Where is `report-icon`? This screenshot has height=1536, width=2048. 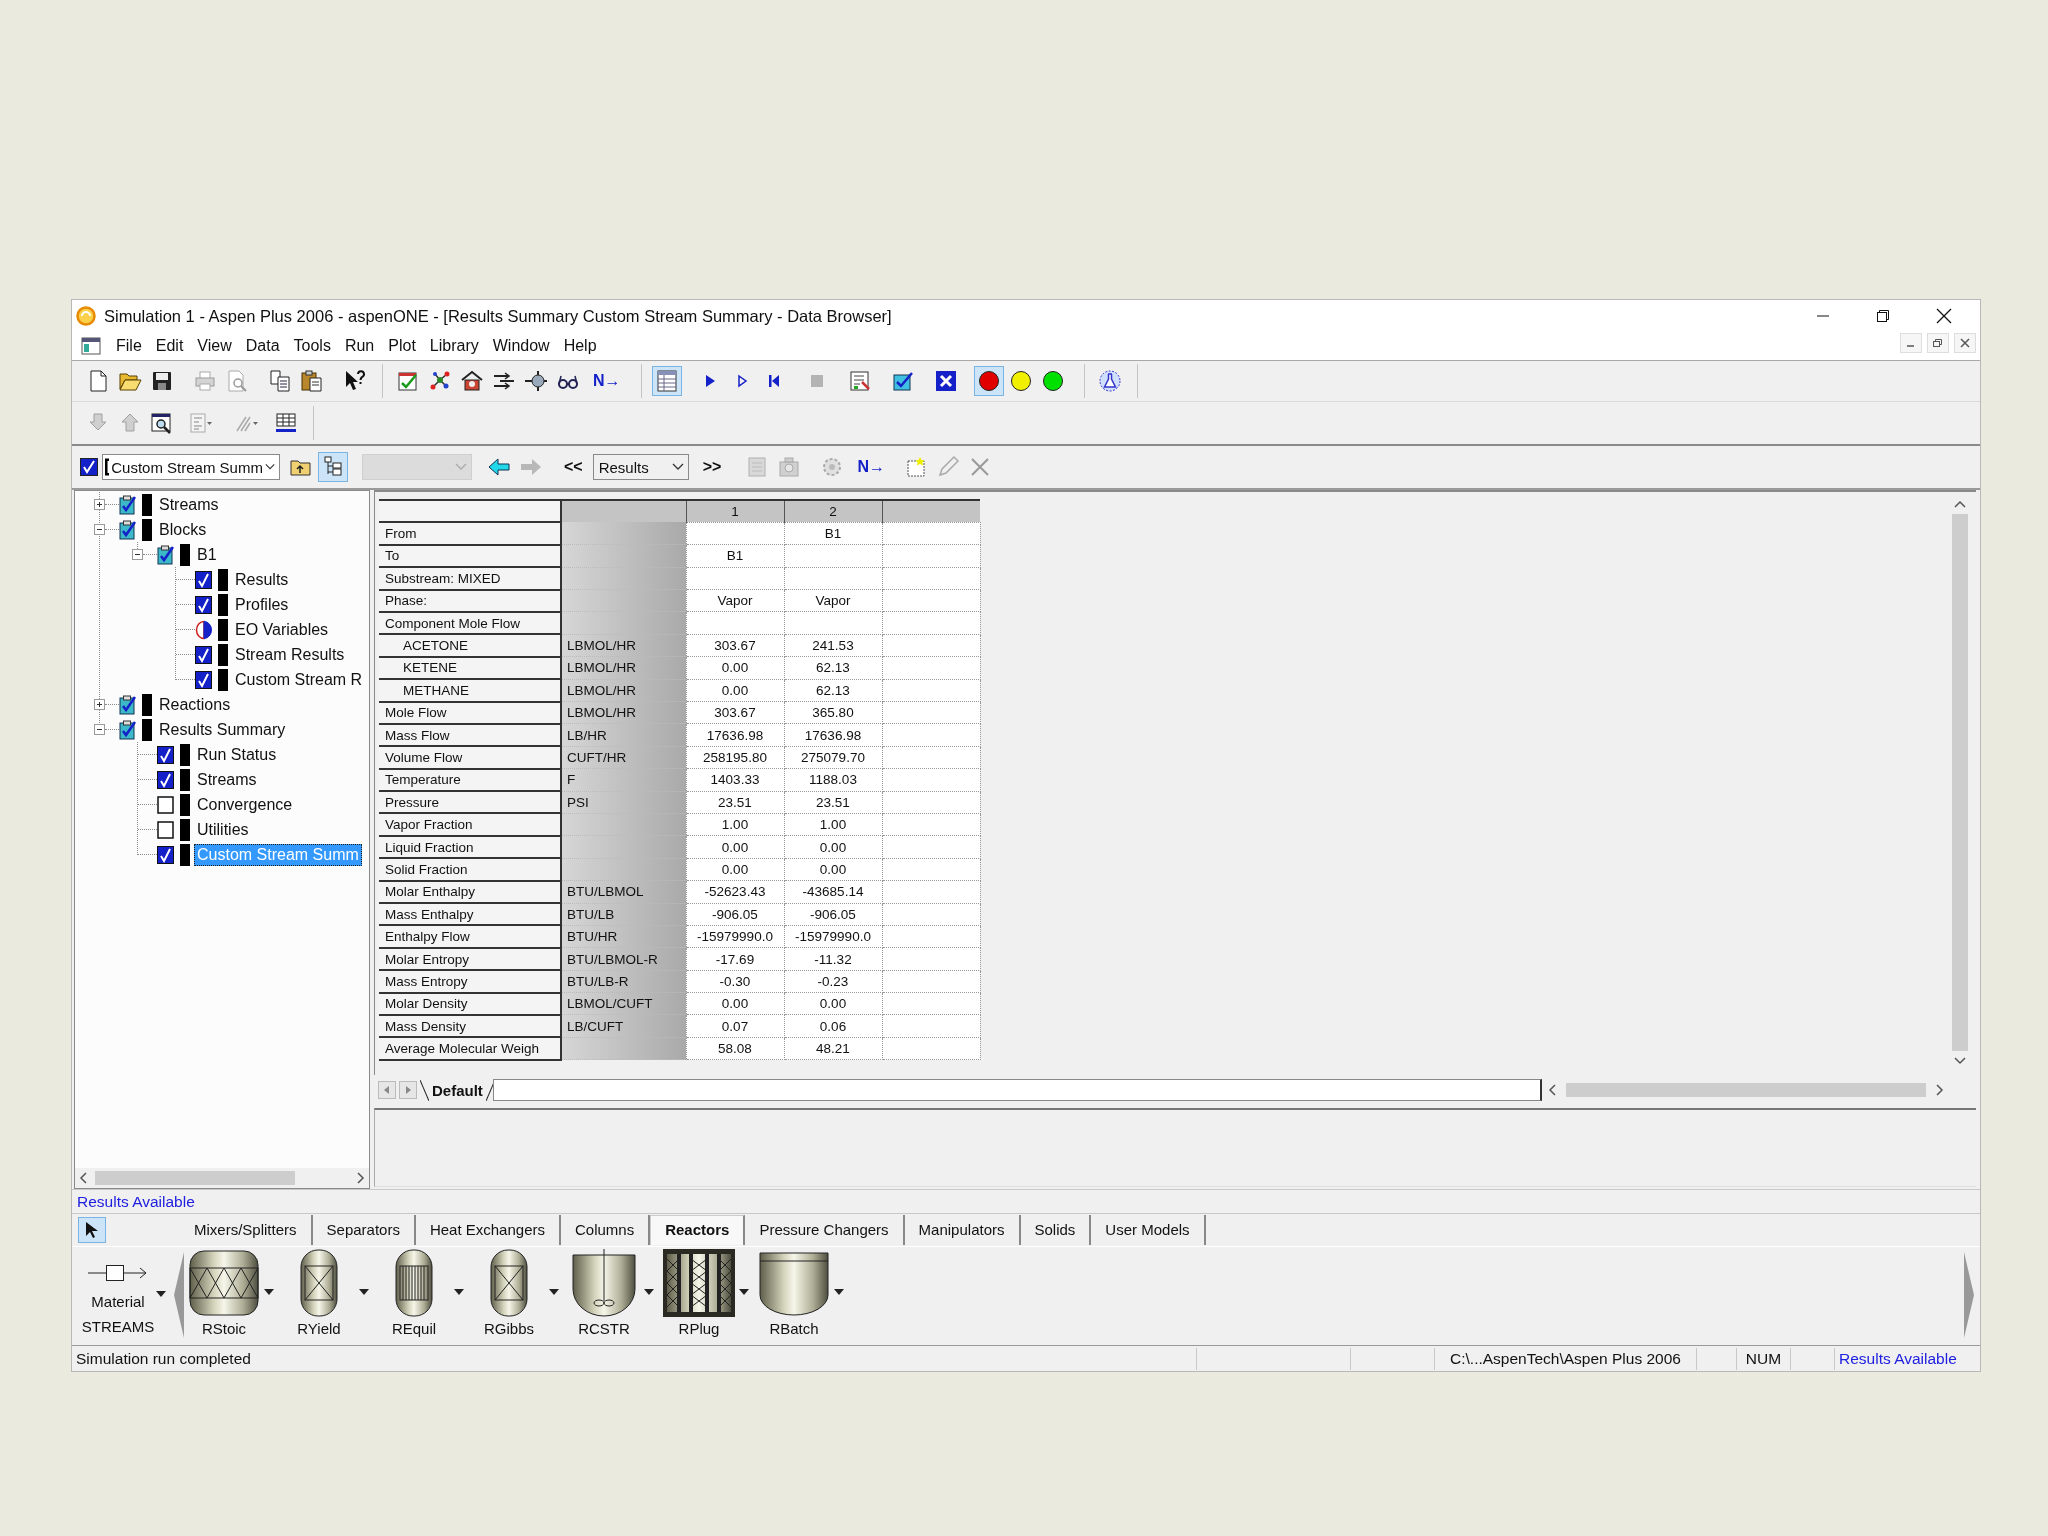 report-icon is located at coordinates (859, 381).